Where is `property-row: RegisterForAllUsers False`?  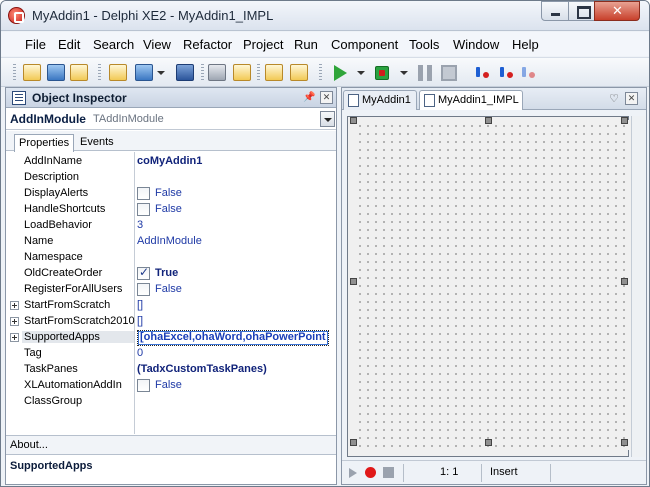
property-row: RegisterForAllUsers False is located at coordinates (171, 290).